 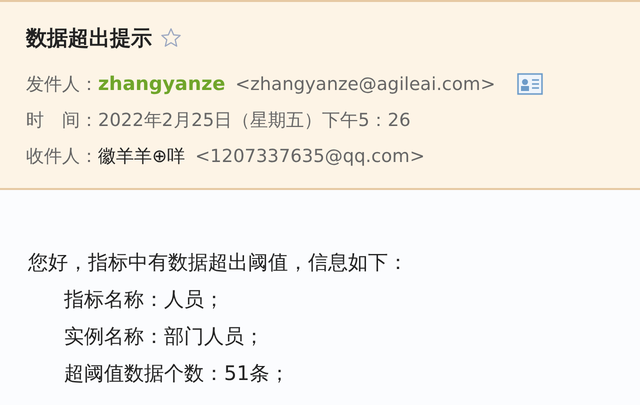 I want to click on recipient-name: 徽羊羊⊕咩, so click(x=142, y=156).